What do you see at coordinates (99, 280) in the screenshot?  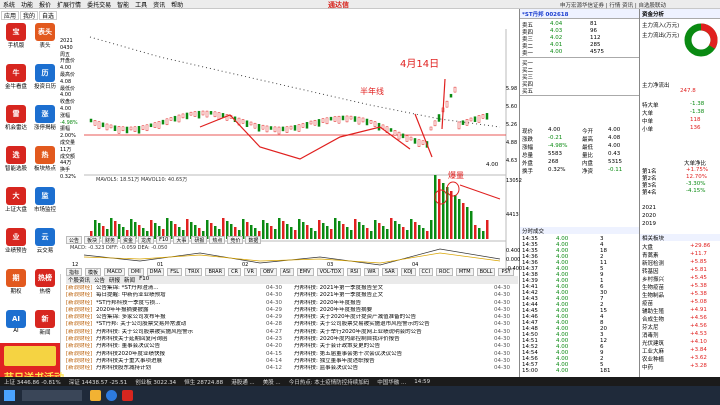 I see `news-tab: 公告` at bounding box center [99, 280].